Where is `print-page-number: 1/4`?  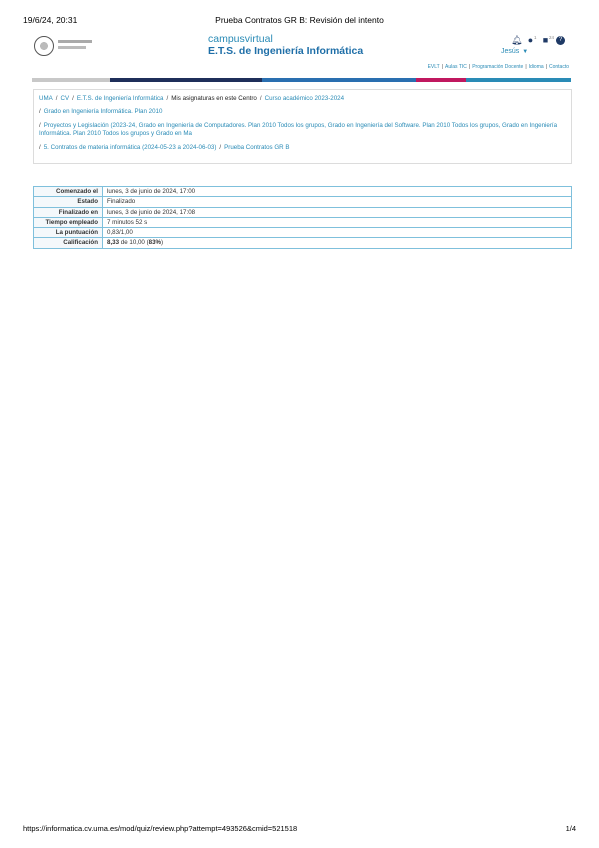
print-page-number: 1/4 is located at coordinates (570, 828).